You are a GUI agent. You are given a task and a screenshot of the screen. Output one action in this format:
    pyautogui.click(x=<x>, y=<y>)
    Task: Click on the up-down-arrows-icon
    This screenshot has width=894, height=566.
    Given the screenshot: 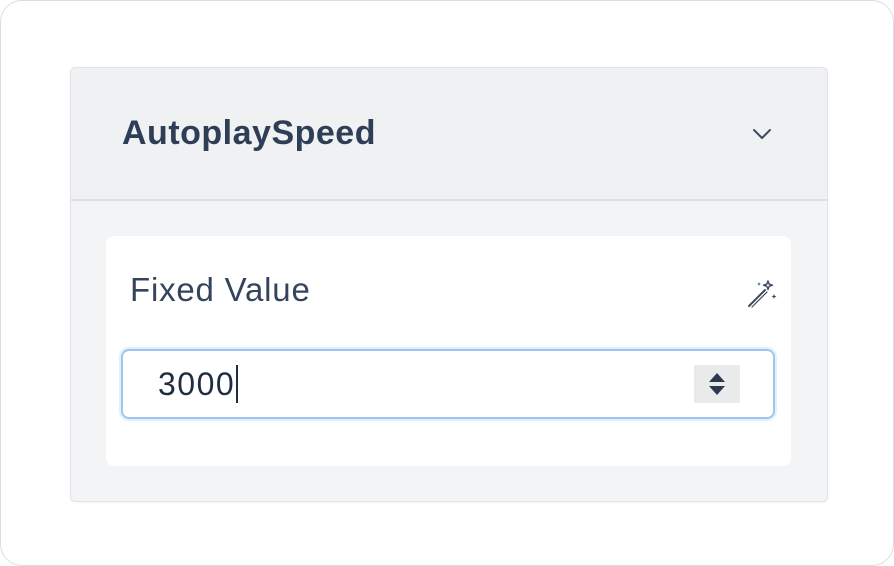 What is the action you would take?
    pyautogui.click(x=717, y=384)
    